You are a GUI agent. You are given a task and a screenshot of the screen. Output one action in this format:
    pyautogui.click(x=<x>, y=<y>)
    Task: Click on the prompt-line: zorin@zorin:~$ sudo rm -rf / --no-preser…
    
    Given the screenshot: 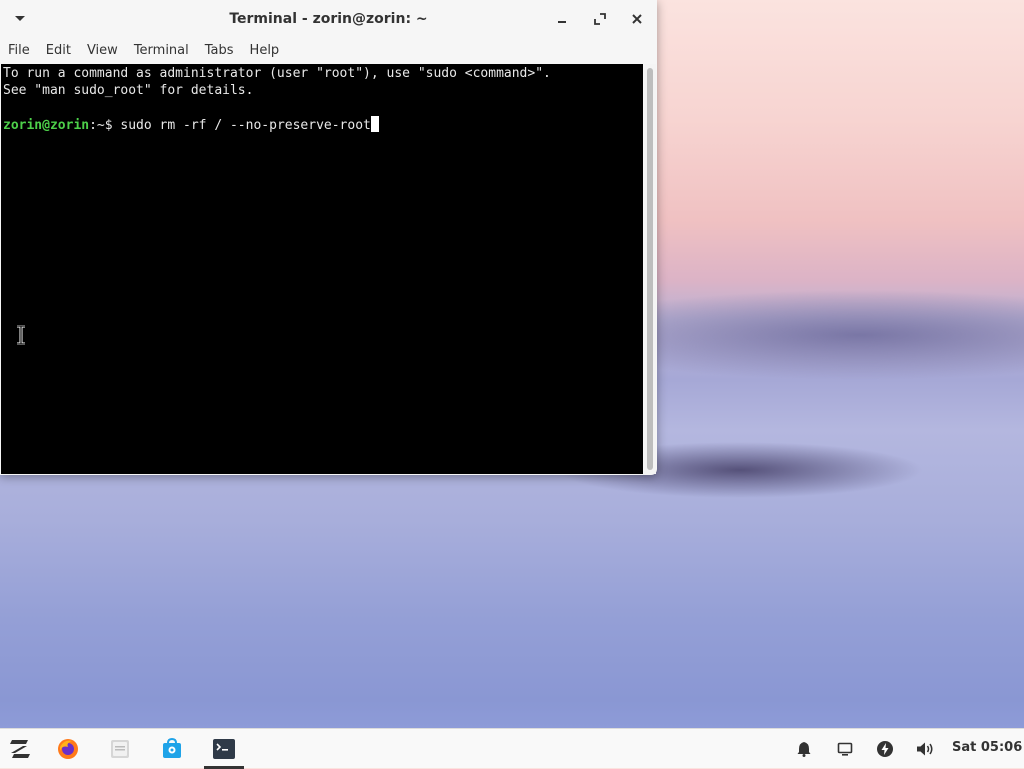 What is the action you would take?
    pyautogui.click(x=191, y=124)
    